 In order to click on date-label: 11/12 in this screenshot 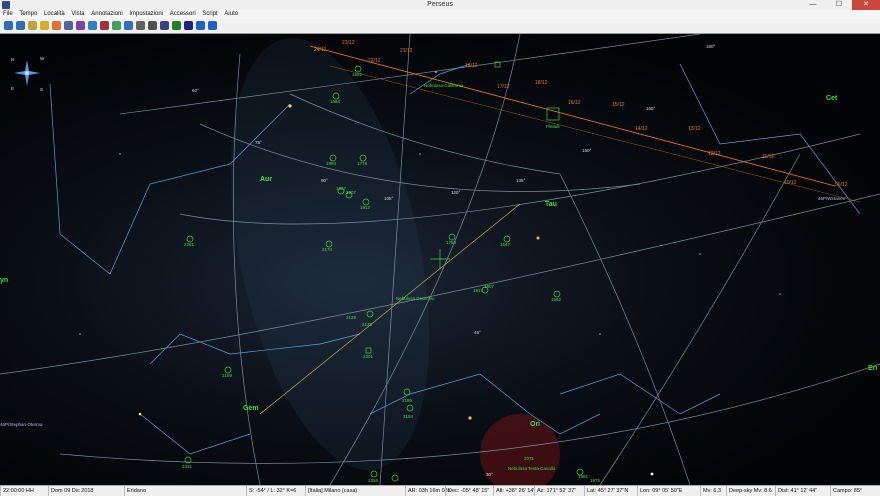, I will do `click(768, 157)`.